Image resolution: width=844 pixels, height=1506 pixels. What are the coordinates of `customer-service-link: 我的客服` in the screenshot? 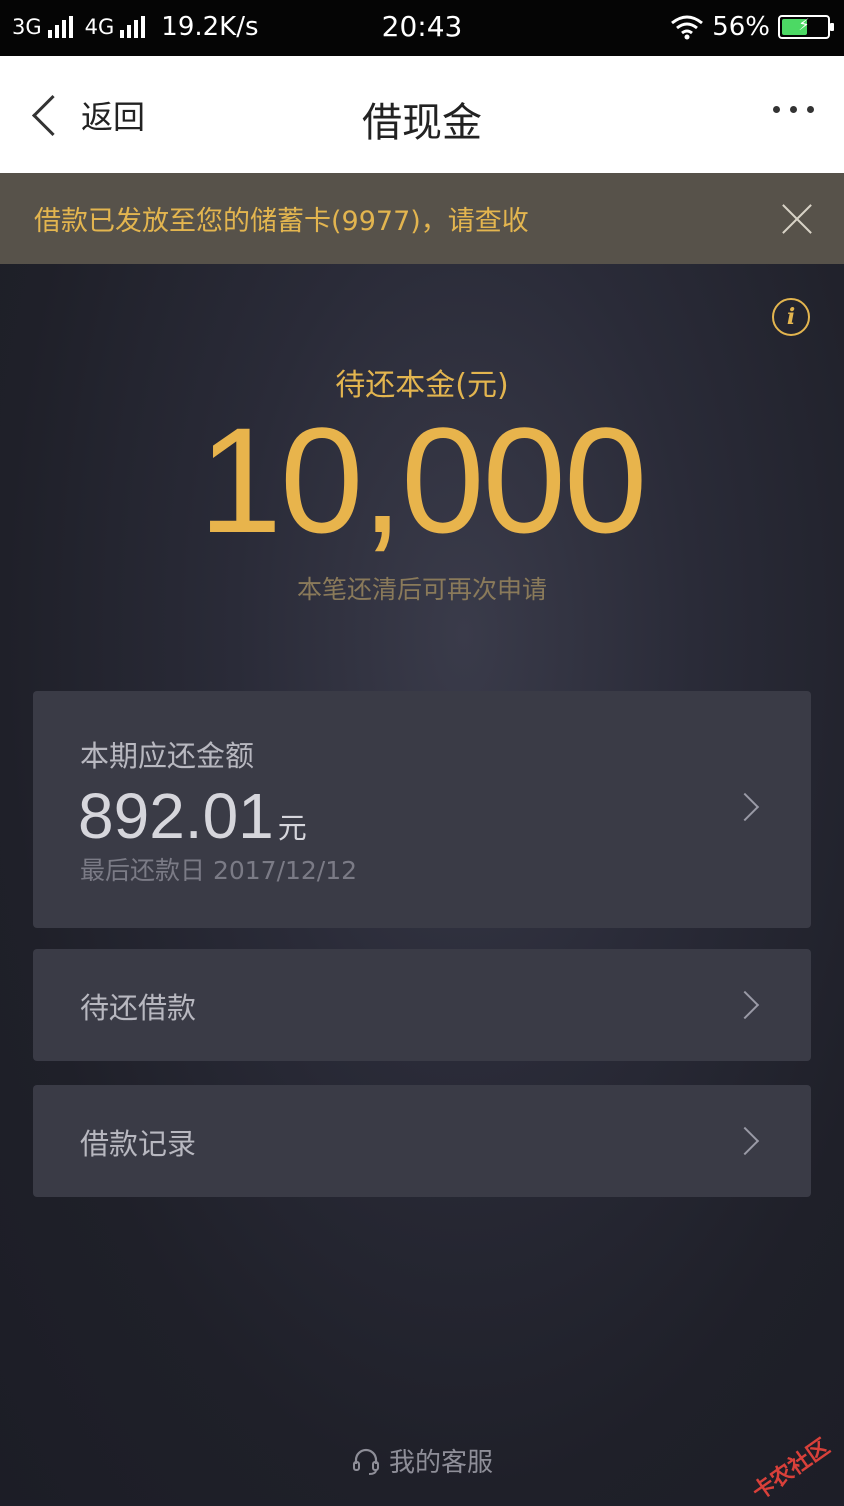 It's located at (422, 1460).